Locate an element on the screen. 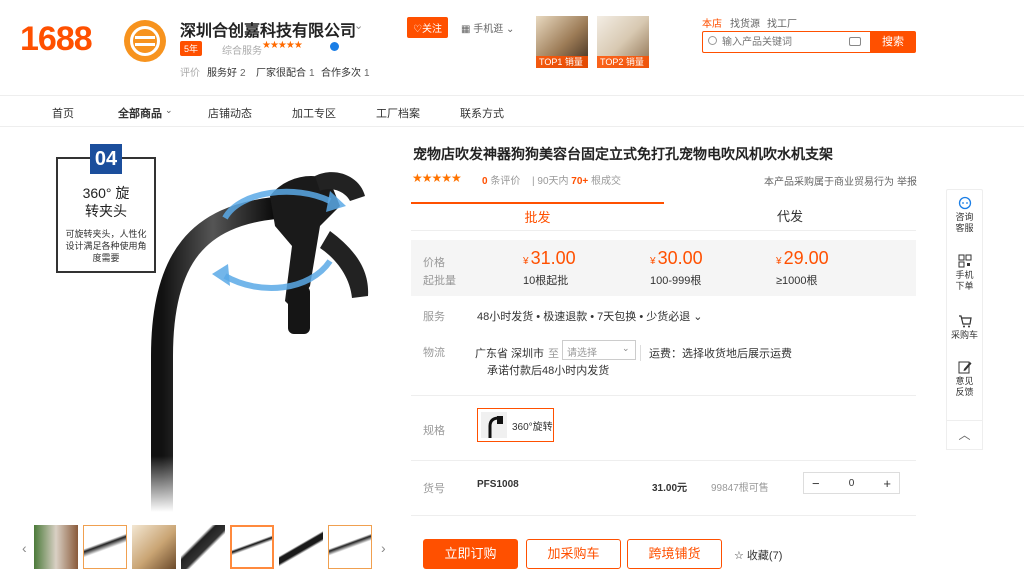 This screenshot has height=585, width=1024. chat-icon is located at coordinates (964, 203).